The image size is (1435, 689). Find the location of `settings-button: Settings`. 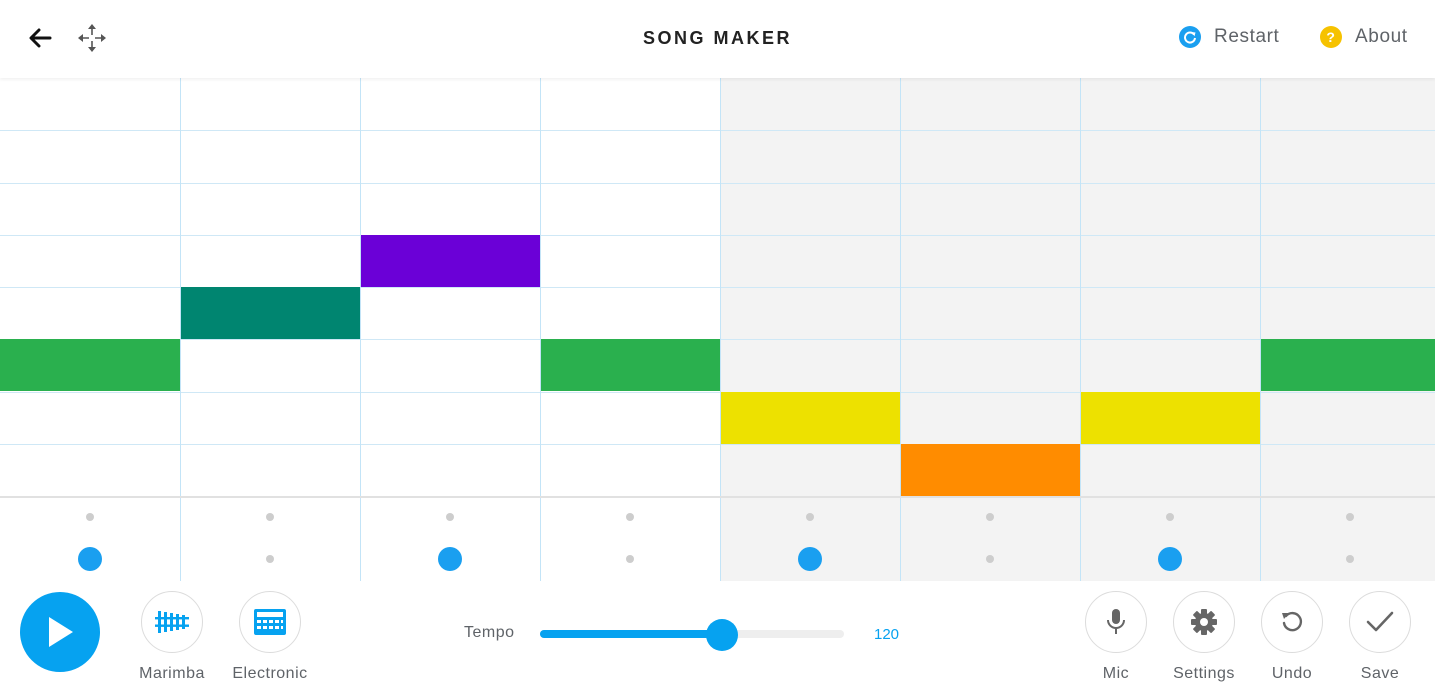

settings-button: Settings is located at coordinates (1204, 637).